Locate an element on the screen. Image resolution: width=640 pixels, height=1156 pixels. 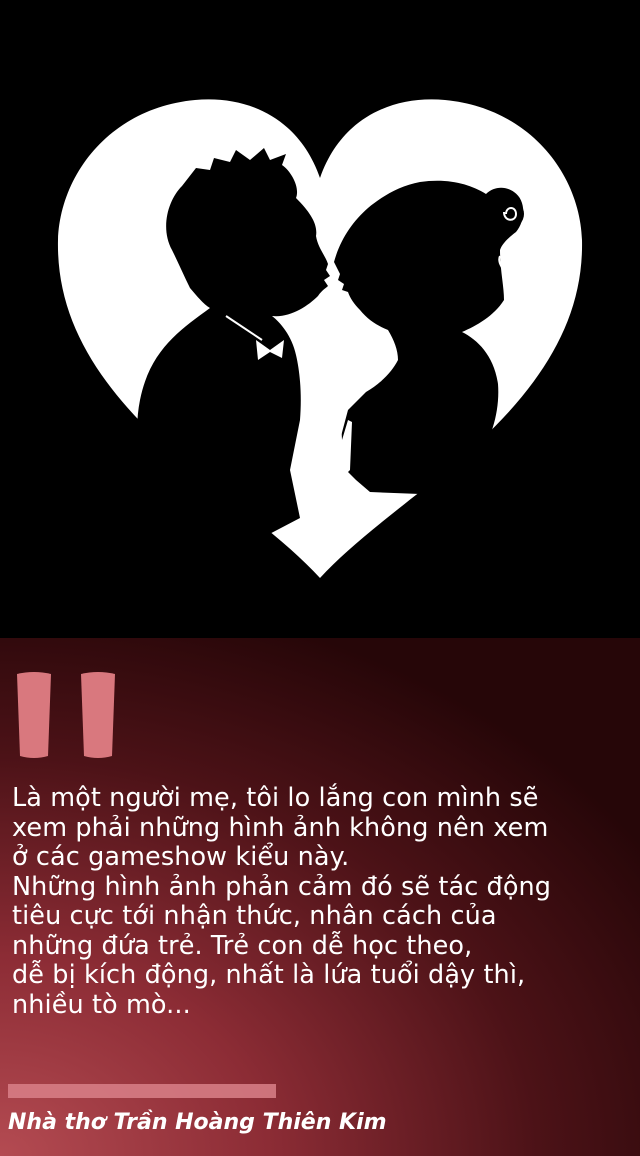
quote-line: xem phải những hình ảnh không nên xem is located at coordinates (280, 827).